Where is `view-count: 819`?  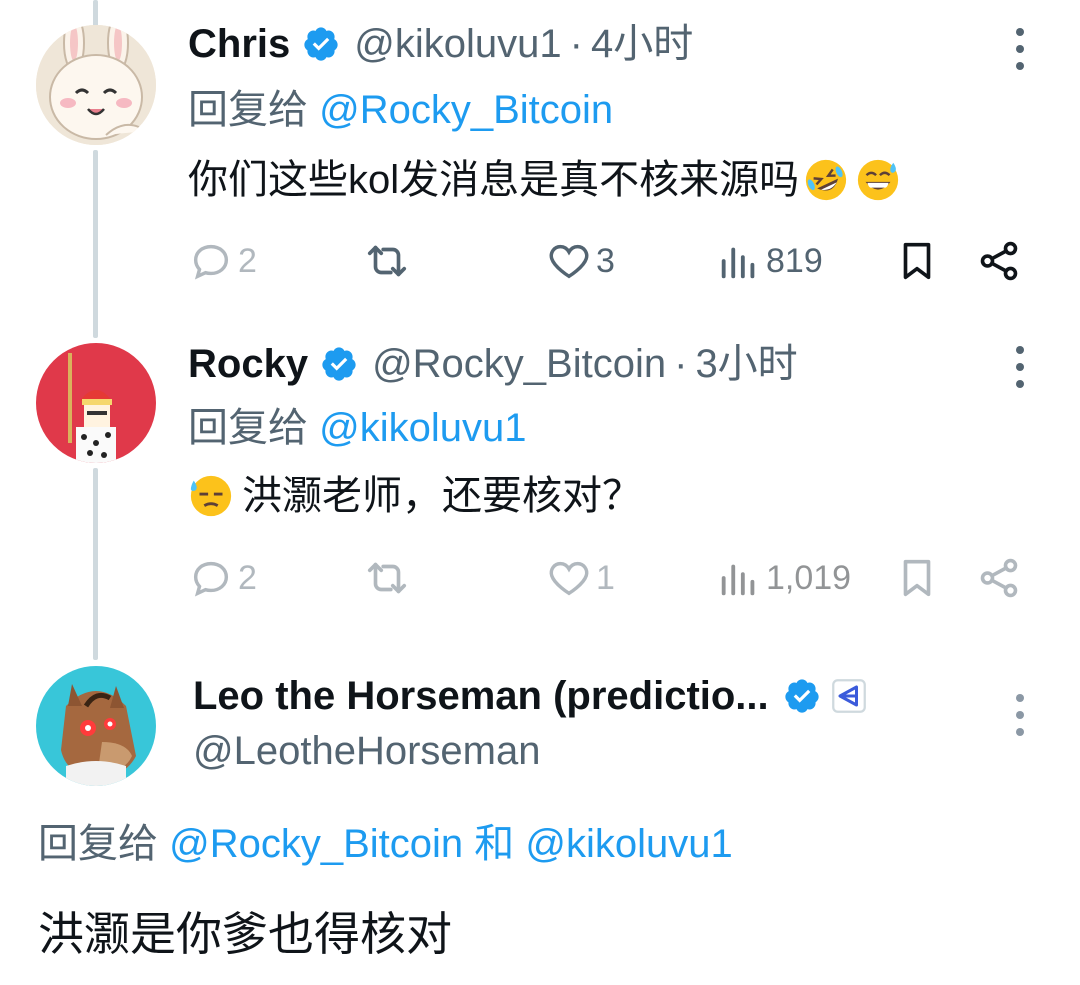 view-count: 819 is located at coordinates (794, 260).